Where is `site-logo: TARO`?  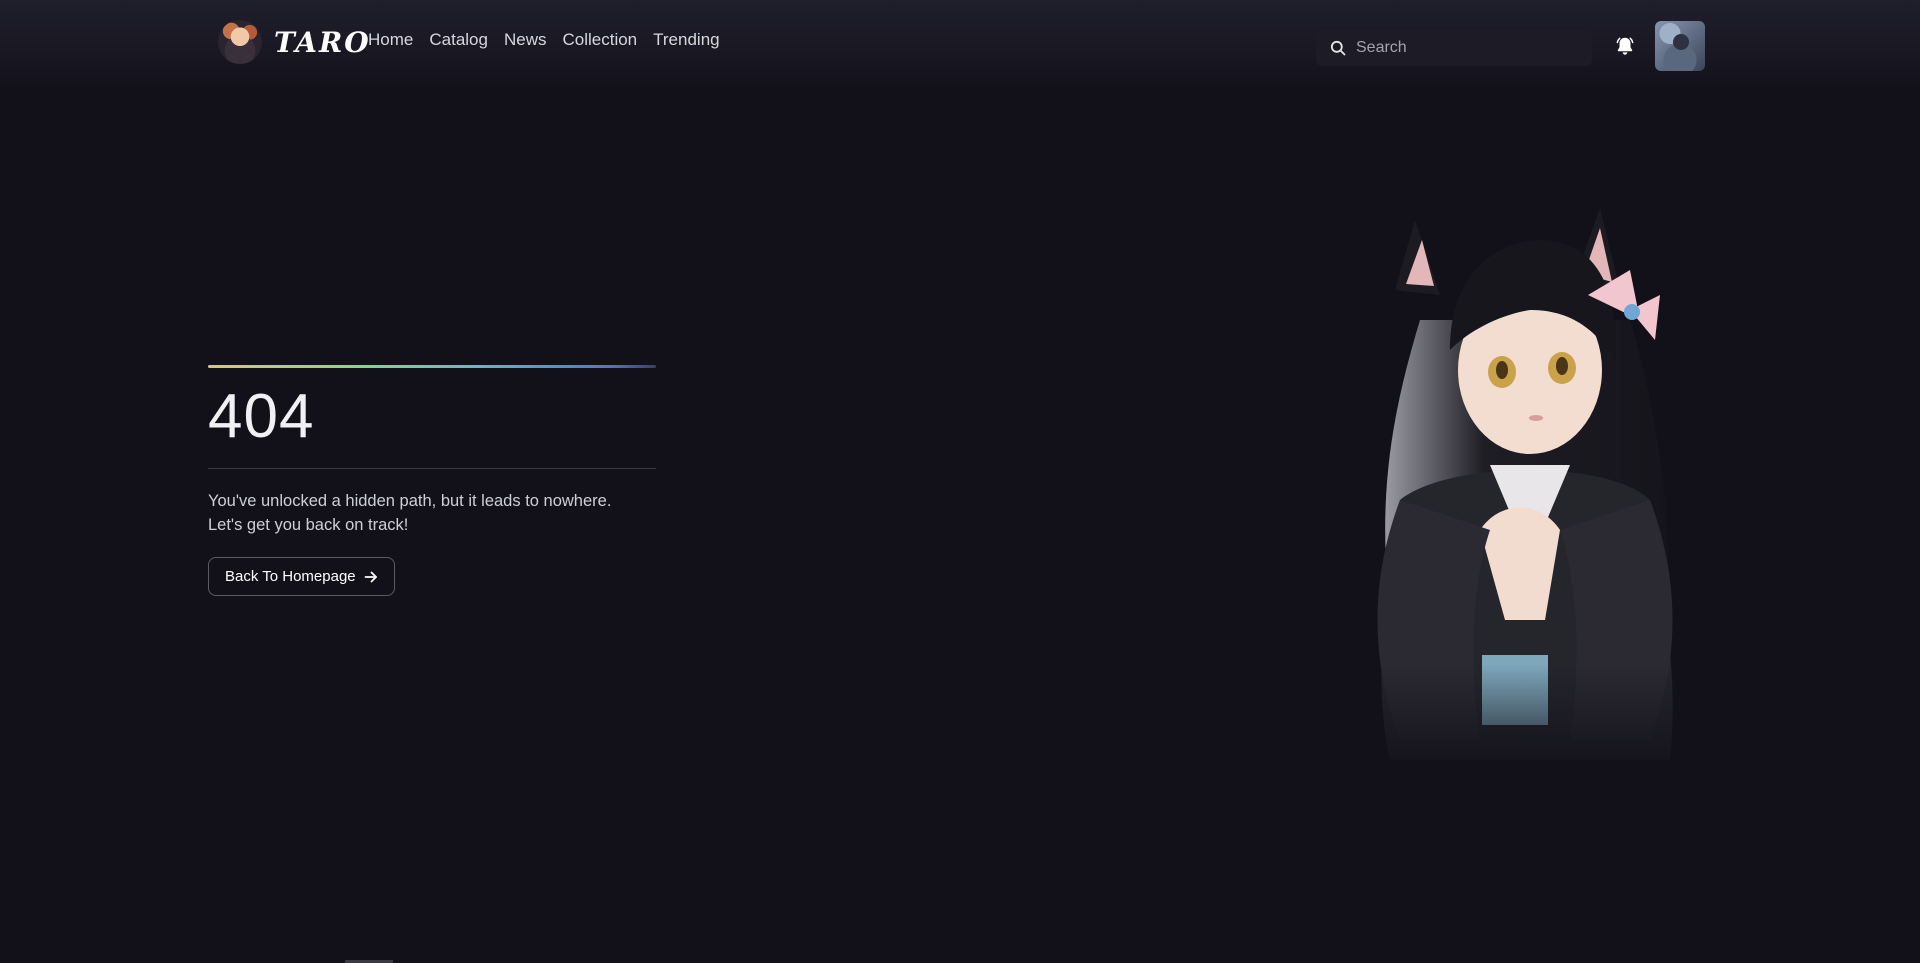
site-logo: TARO is located at coordinates (294, 42).